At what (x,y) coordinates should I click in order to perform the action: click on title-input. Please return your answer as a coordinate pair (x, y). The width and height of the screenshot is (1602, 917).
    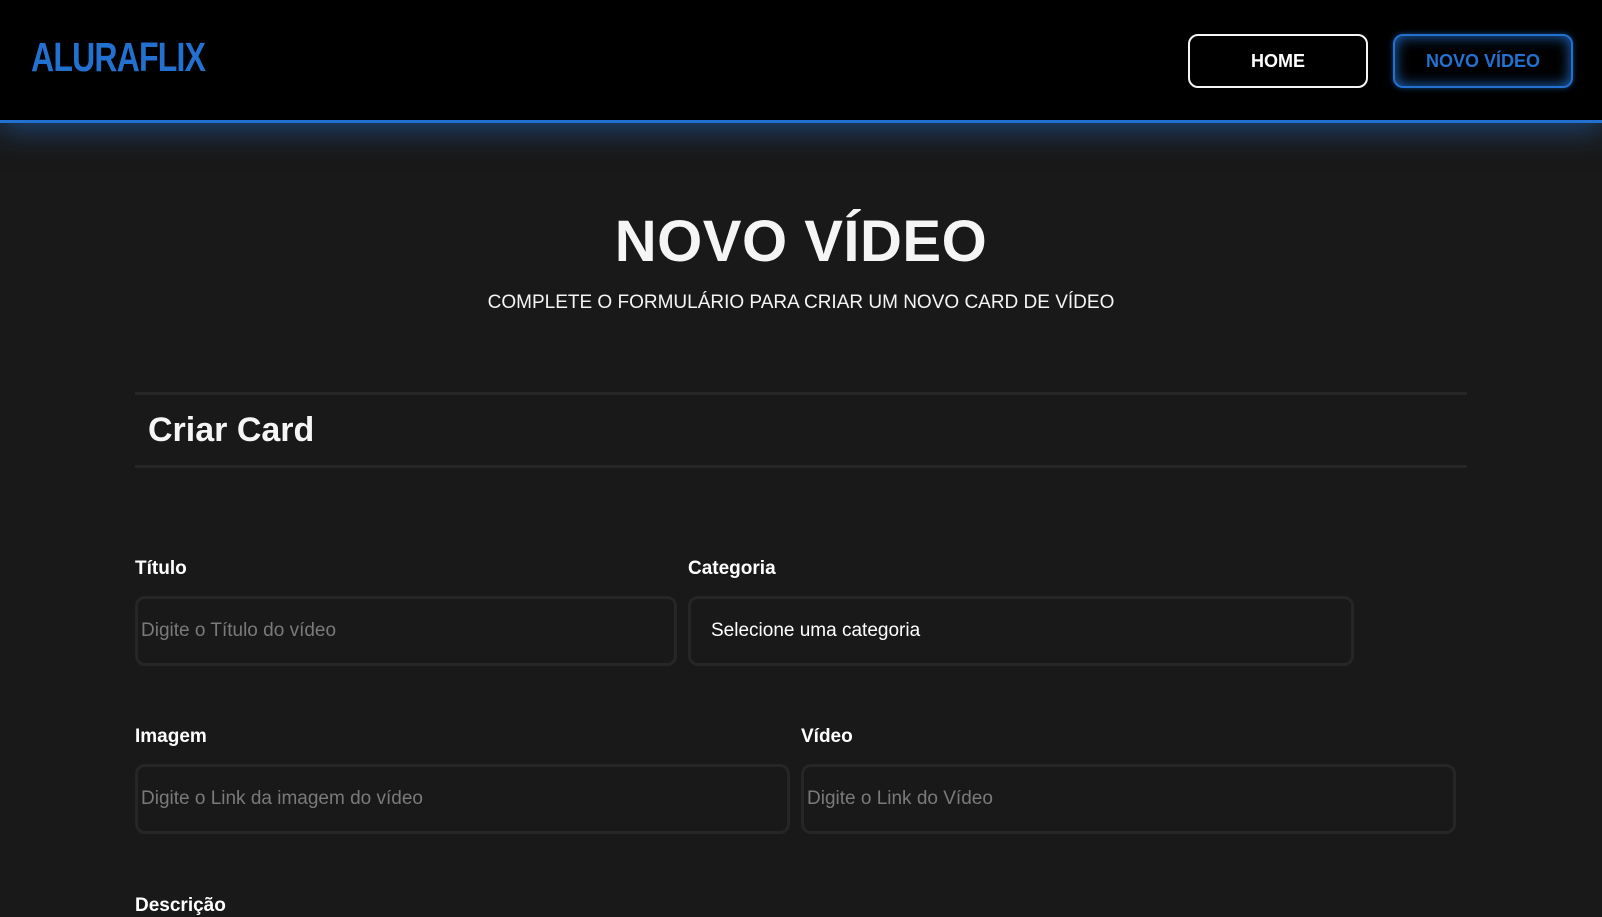
    Looking at the image, I should click on (406, 631).